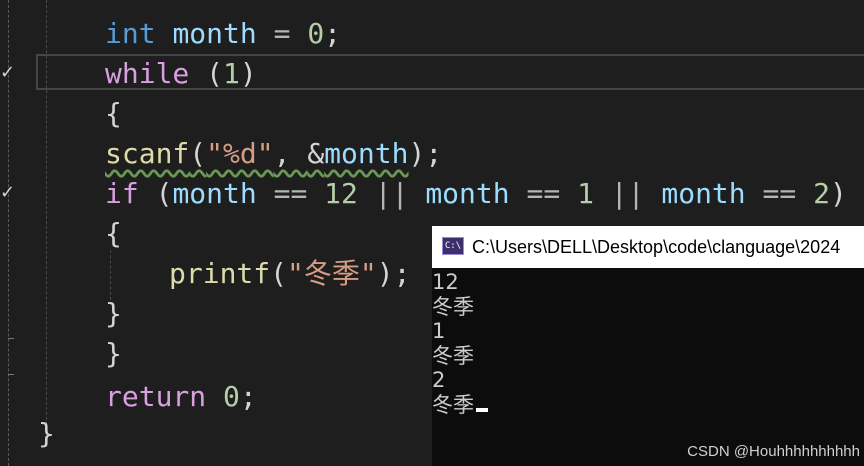  Describe the element at coordinates (113, 233) in the screenshot. I see `code-line-6: {` at that location.